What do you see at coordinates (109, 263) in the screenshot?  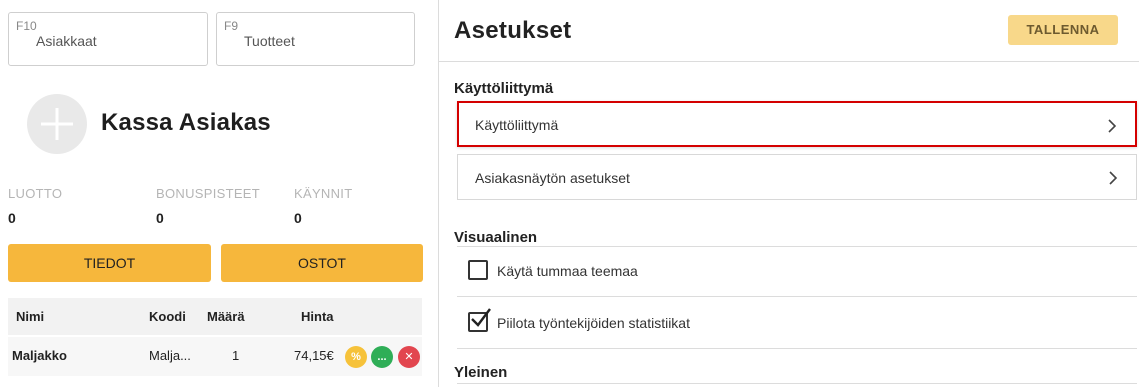 I see `details-button: TIEDOT` at bounding box center [109, 263].